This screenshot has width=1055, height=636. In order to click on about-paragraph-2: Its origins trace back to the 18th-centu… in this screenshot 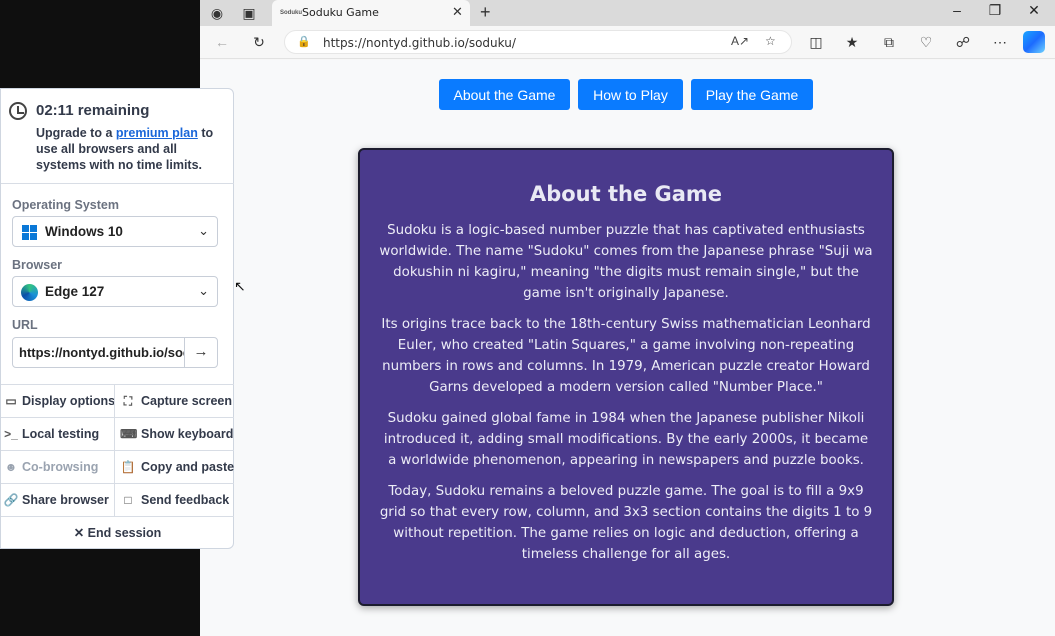, I will do `click(626, 356)`.